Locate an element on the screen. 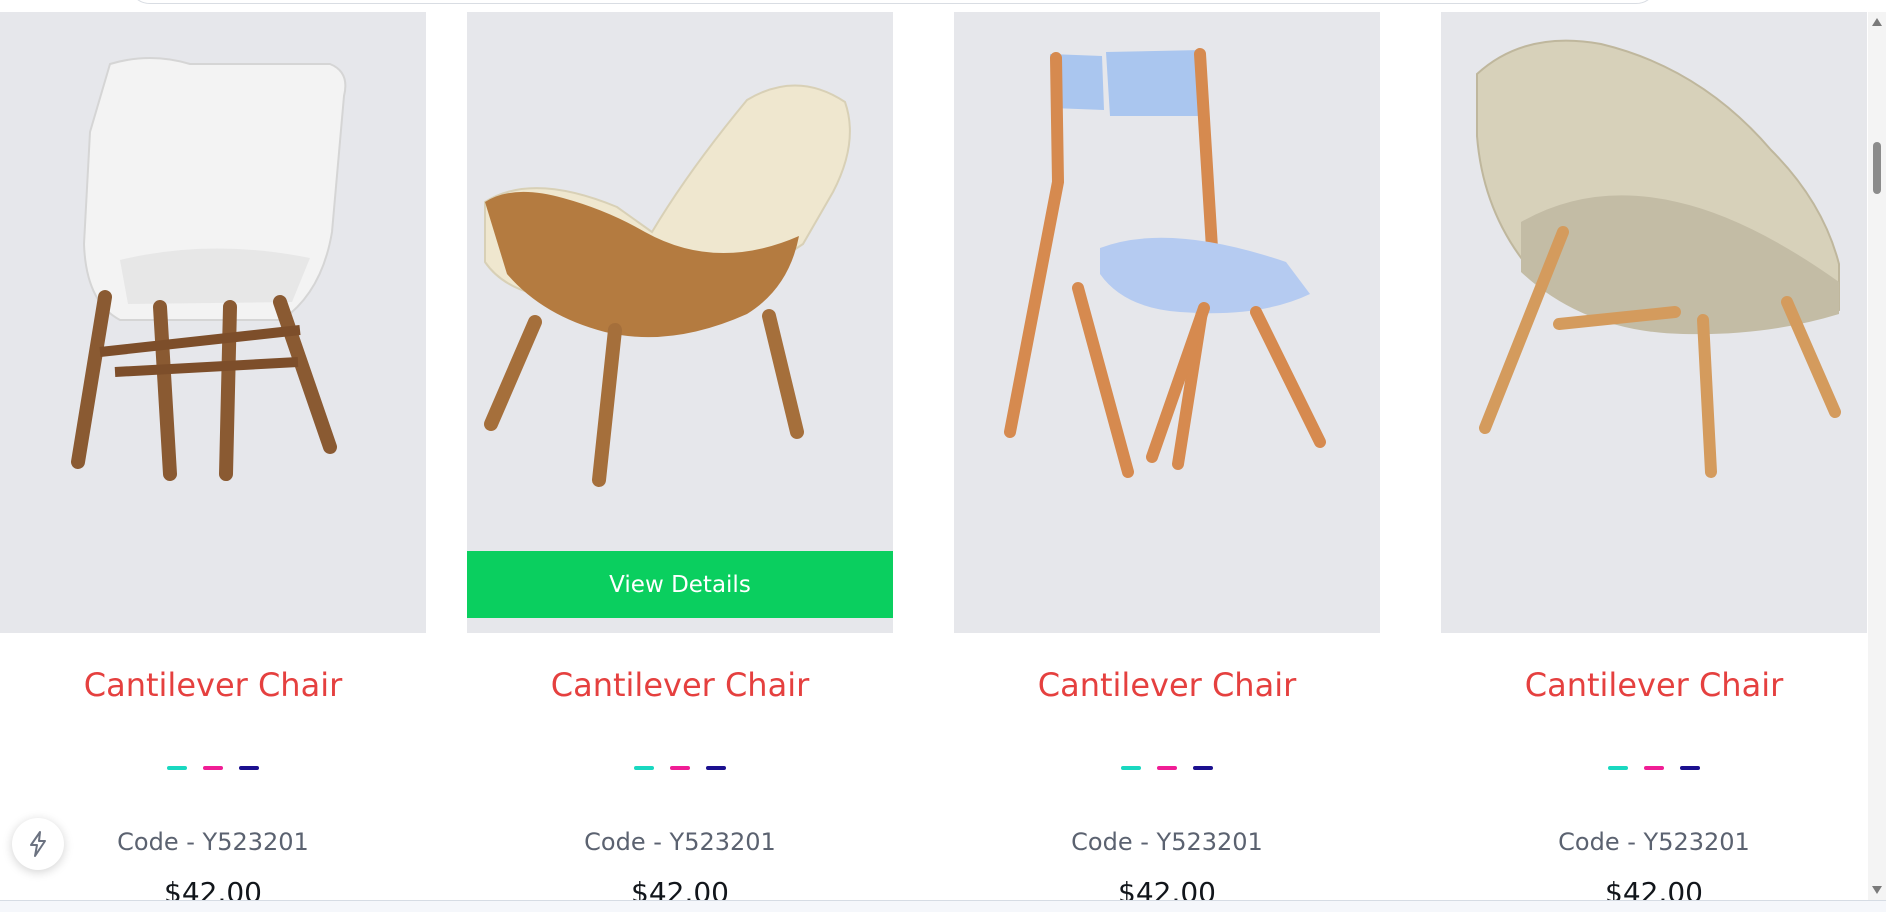 The height and width of the screenshot is (912, 1886). search-bar-edge is located at coordinates (893, 2).